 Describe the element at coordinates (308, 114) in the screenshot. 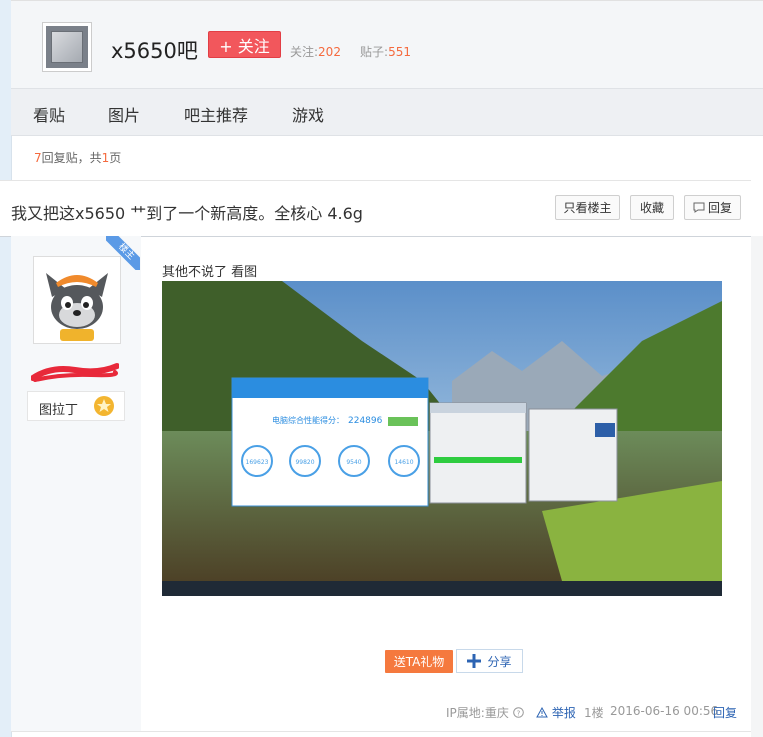

I see `nav-tab-games: 游戏` at that location.